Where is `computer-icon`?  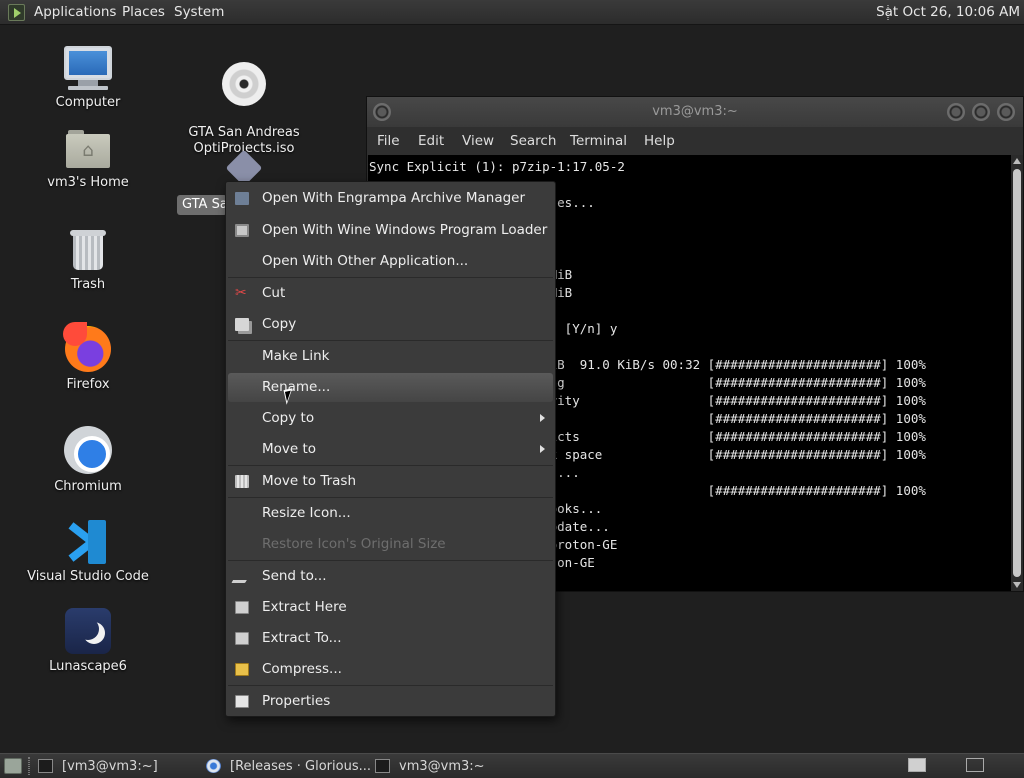 computer-icon is located at coordinates (88, 68).